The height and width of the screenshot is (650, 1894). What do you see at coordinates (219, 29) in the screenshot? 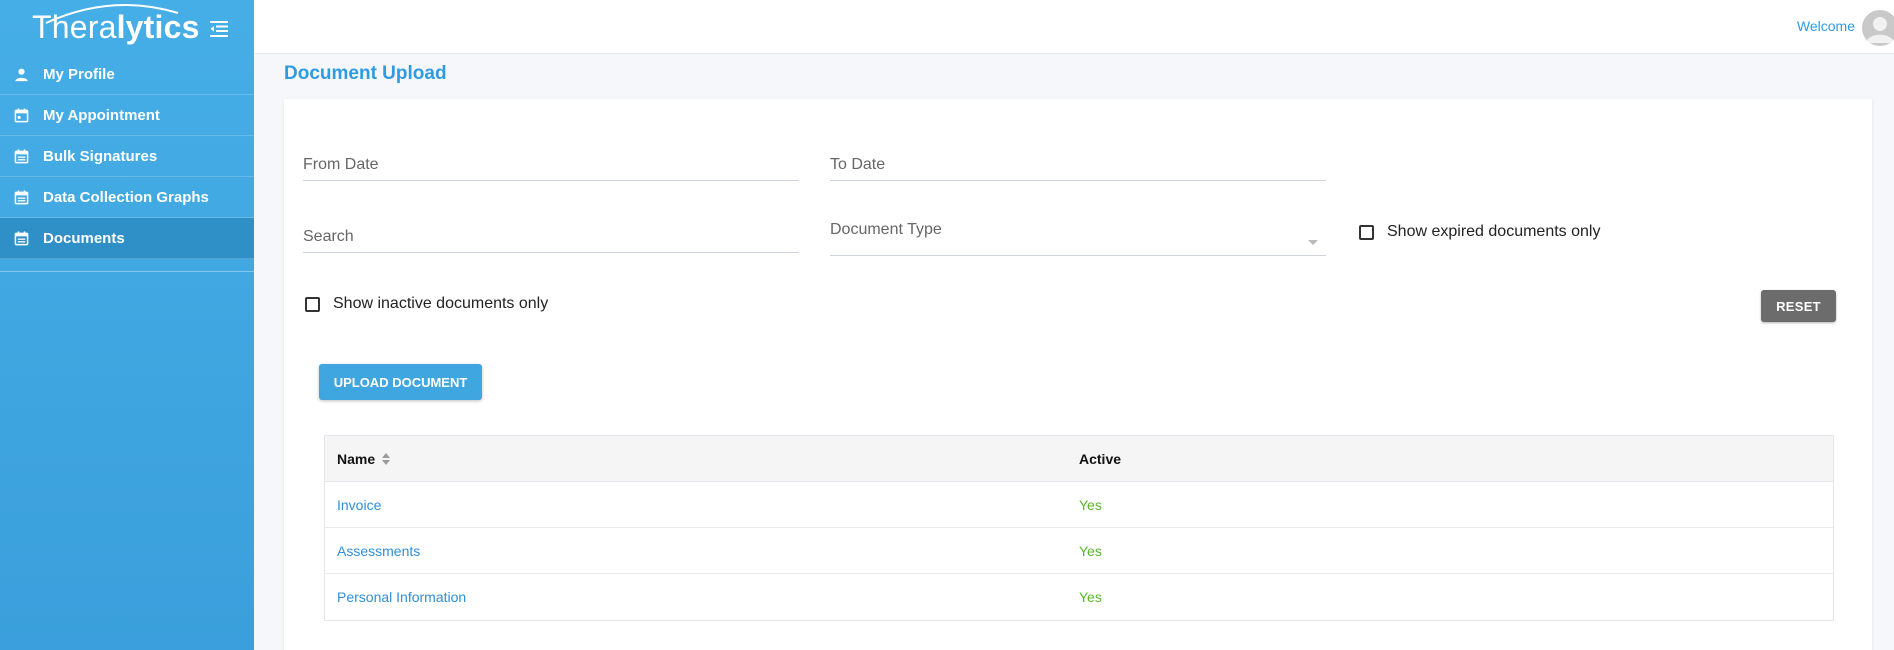
I see `menu-collapse-icon` at bounding box center [219, 29].